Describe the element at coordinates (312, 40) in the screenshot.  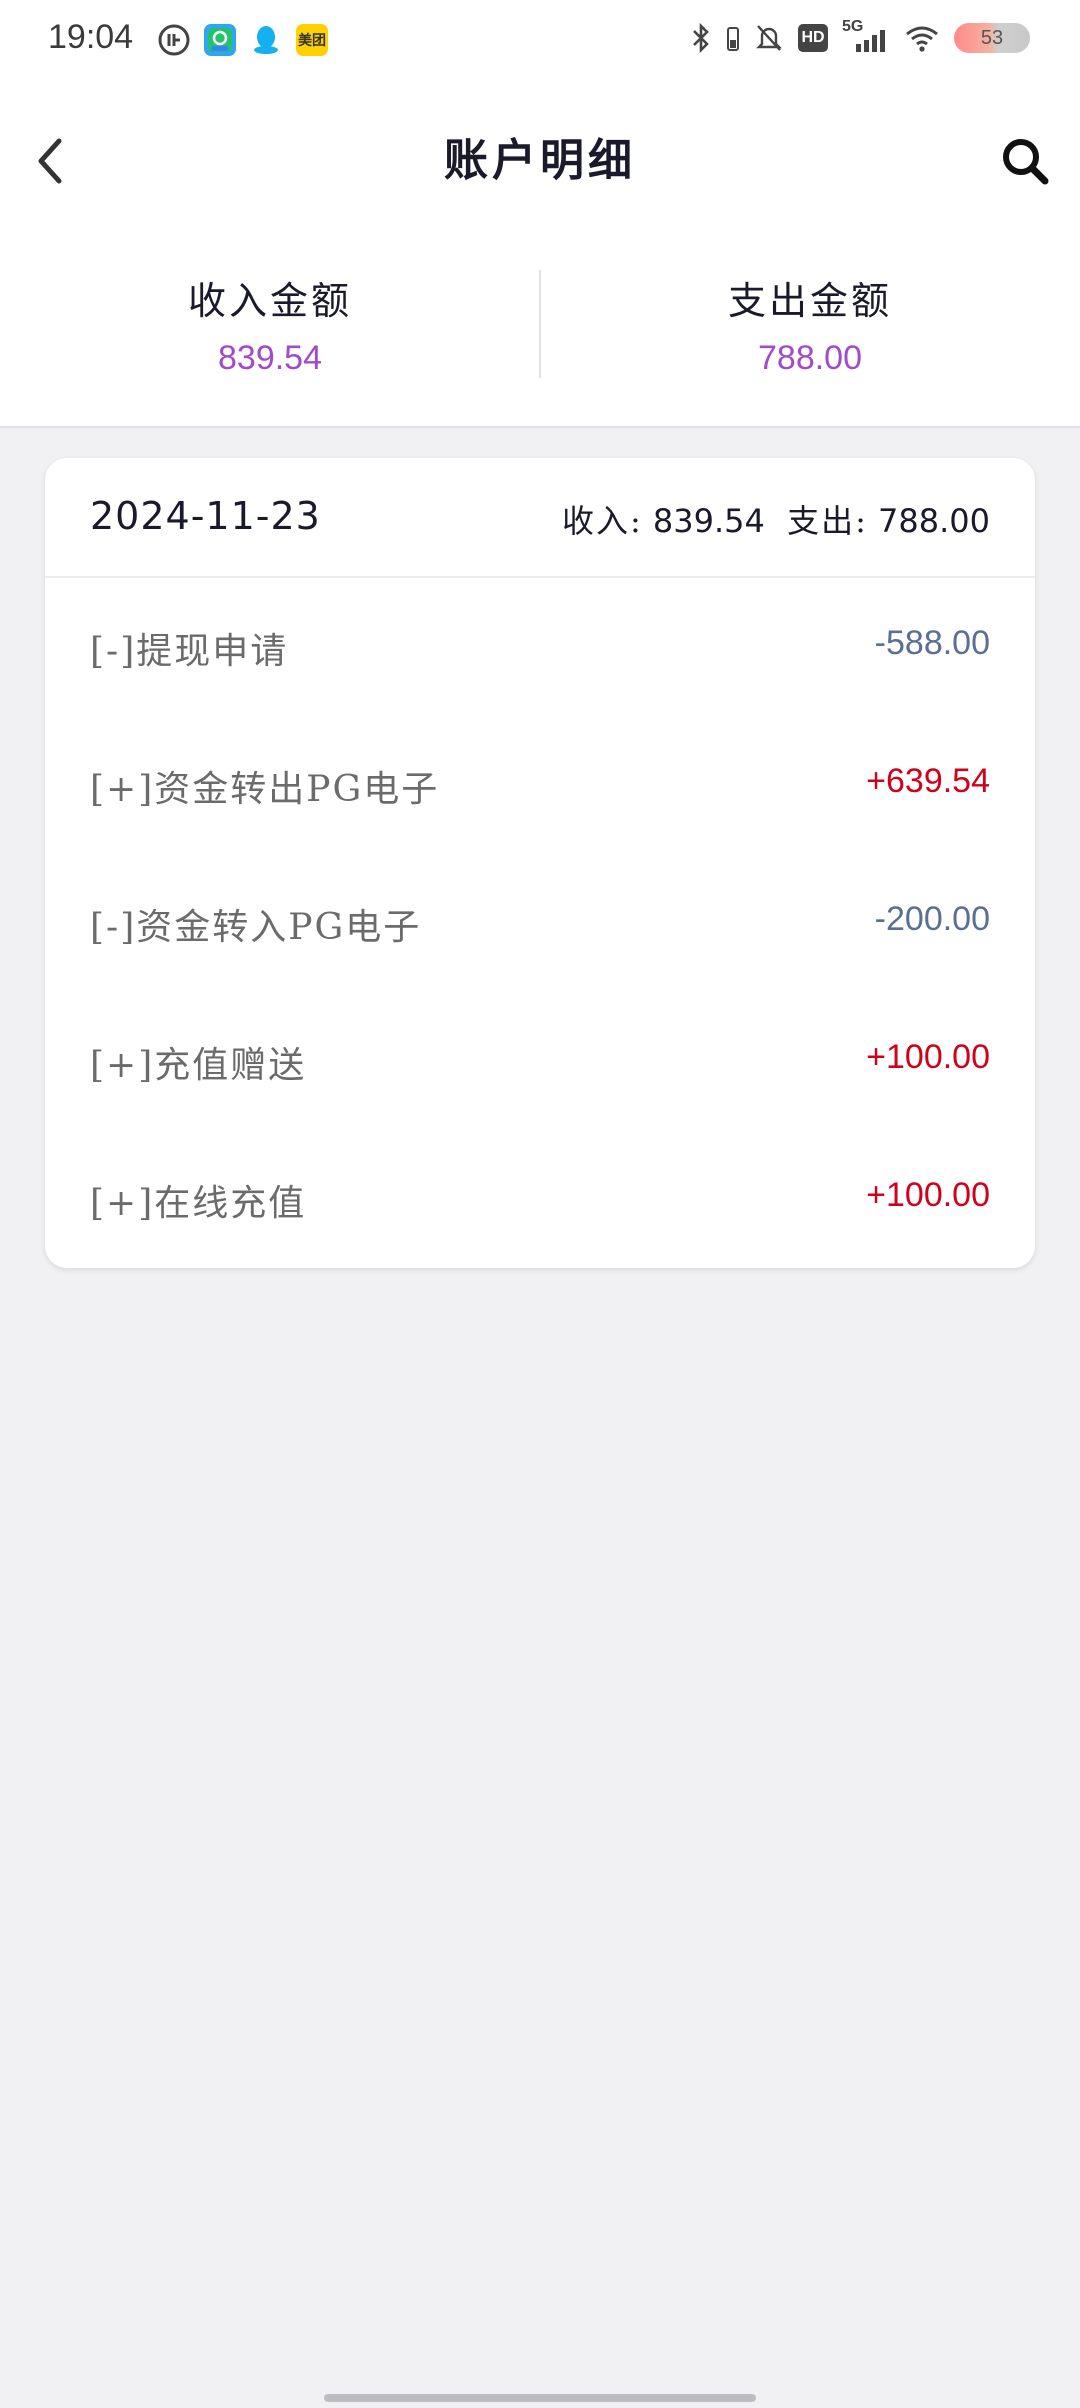
I see `meituan-app-icon: 美团` at that location.